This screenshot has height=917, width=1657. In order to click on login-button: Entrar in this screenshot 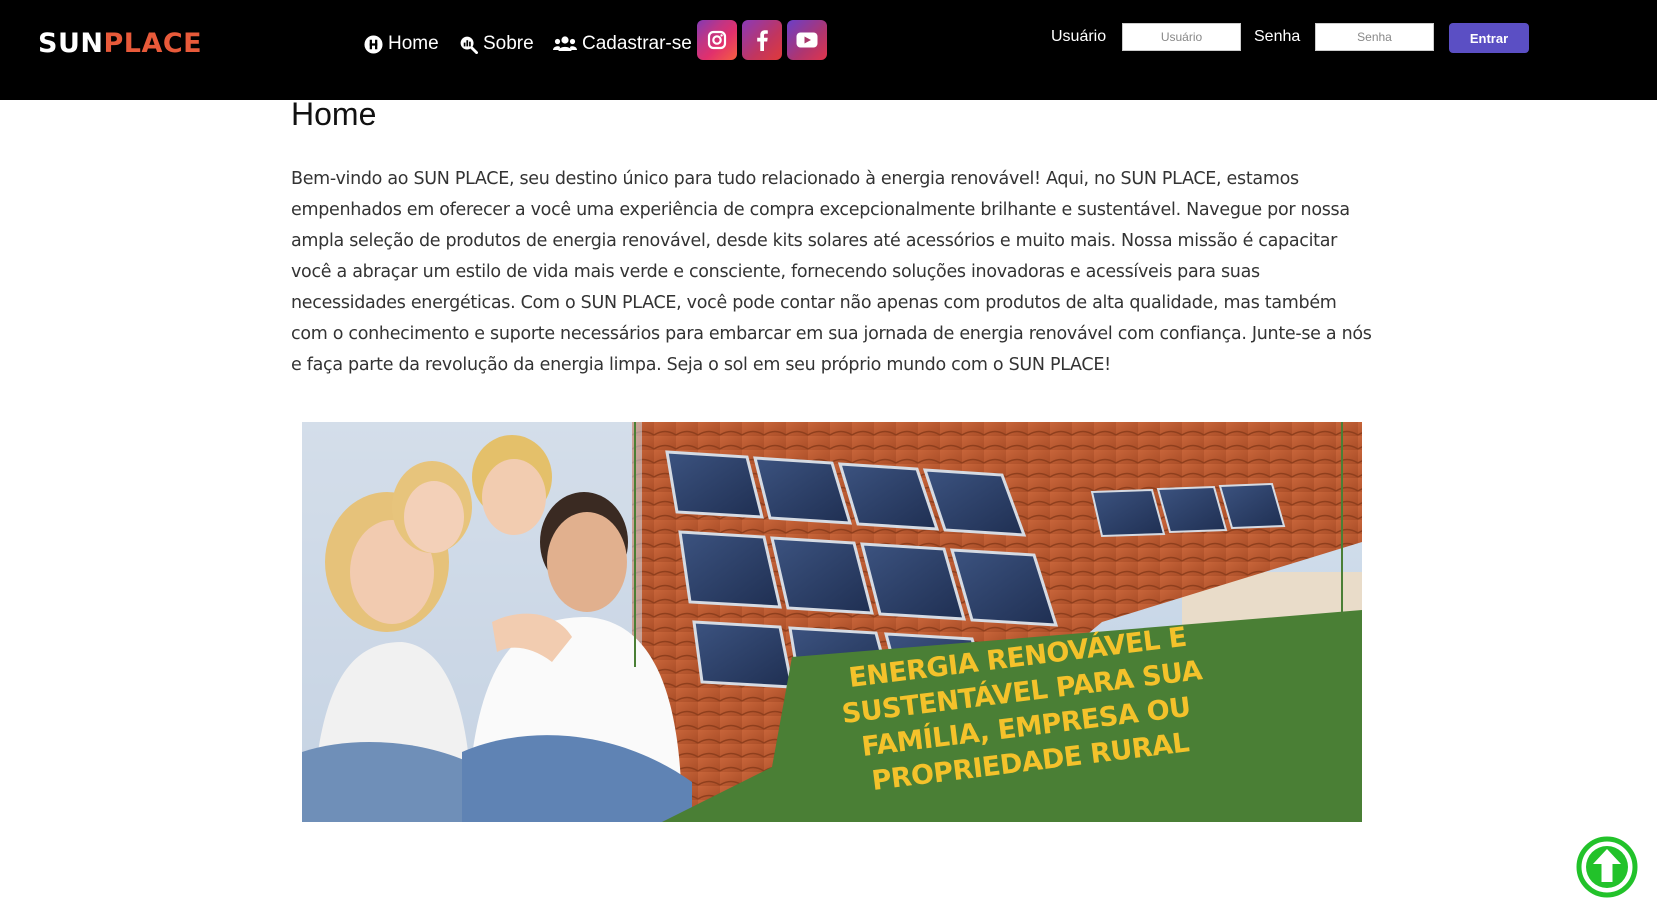, I will do `click(1489, 38)`.